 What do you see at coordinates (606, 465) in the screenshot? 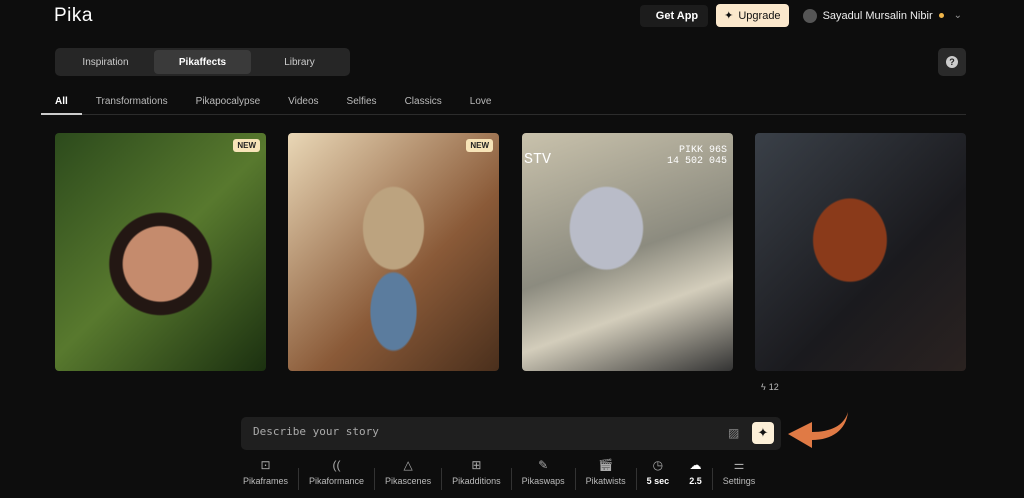
I see `clapper-icon: 🎬︎` at bounding box center [606, 465].